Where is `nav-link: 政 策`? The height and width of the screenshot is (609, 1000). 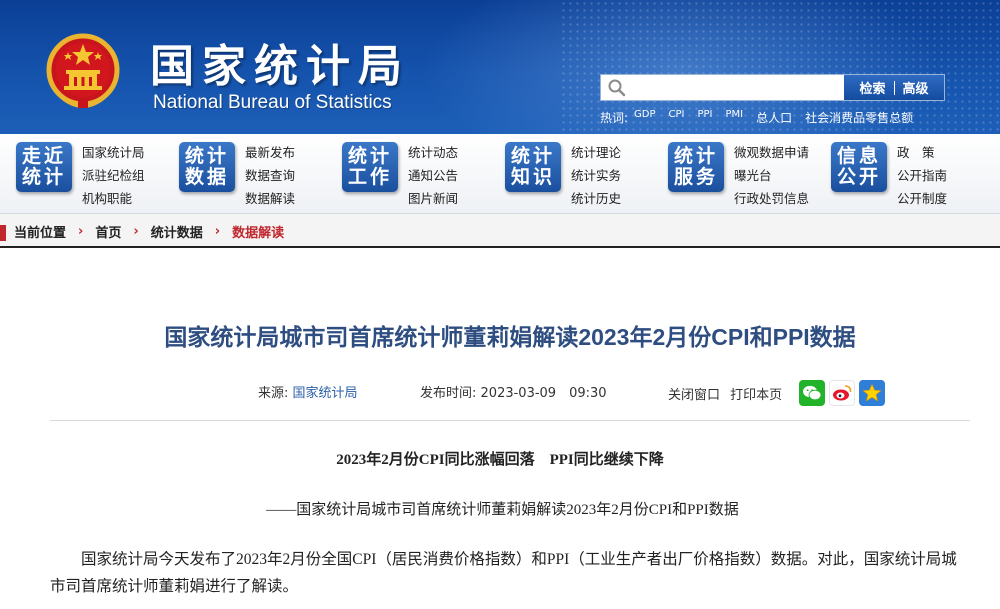 nav-link: 政 策 is located at coordinates (922, 152).